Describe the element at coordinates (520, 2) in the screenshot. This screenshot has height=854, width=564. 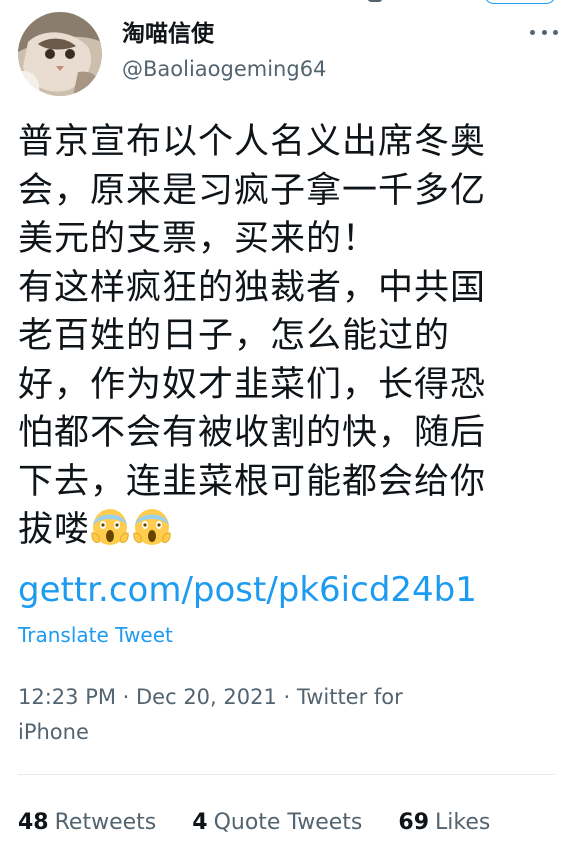
I see `cropped-button` at that location.